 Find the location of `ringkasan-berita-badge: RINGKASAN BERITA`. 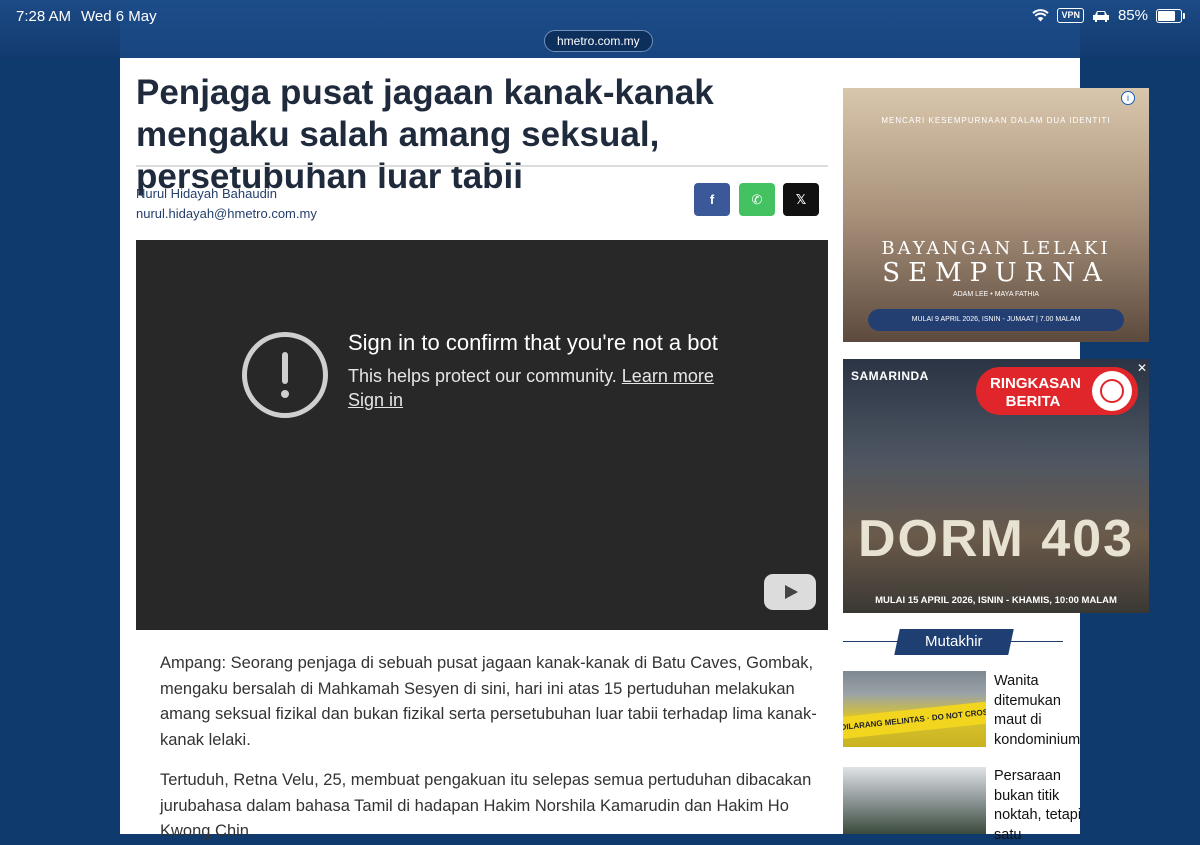

ringkasan-berita-badge: RINGKASAN BERITA is located at coordinates (1057, 391).